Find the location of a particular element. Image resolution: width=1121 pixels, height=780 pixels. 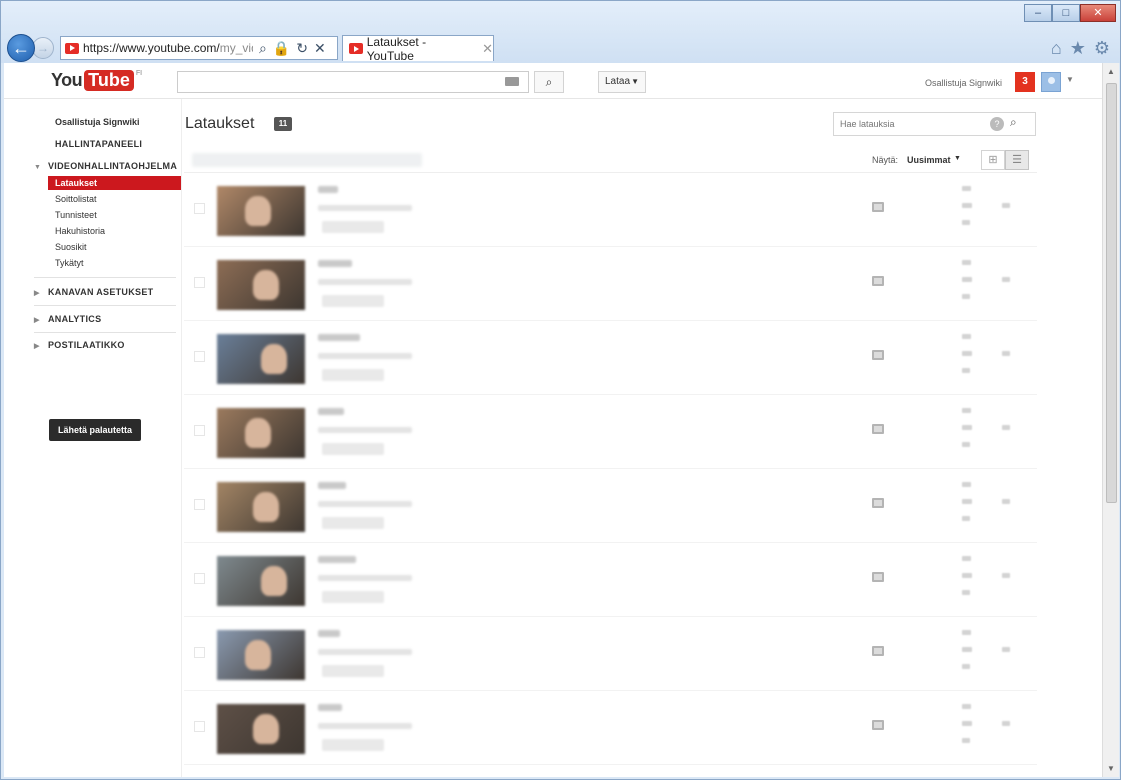

avatar is located at coordinates (1051, 82).